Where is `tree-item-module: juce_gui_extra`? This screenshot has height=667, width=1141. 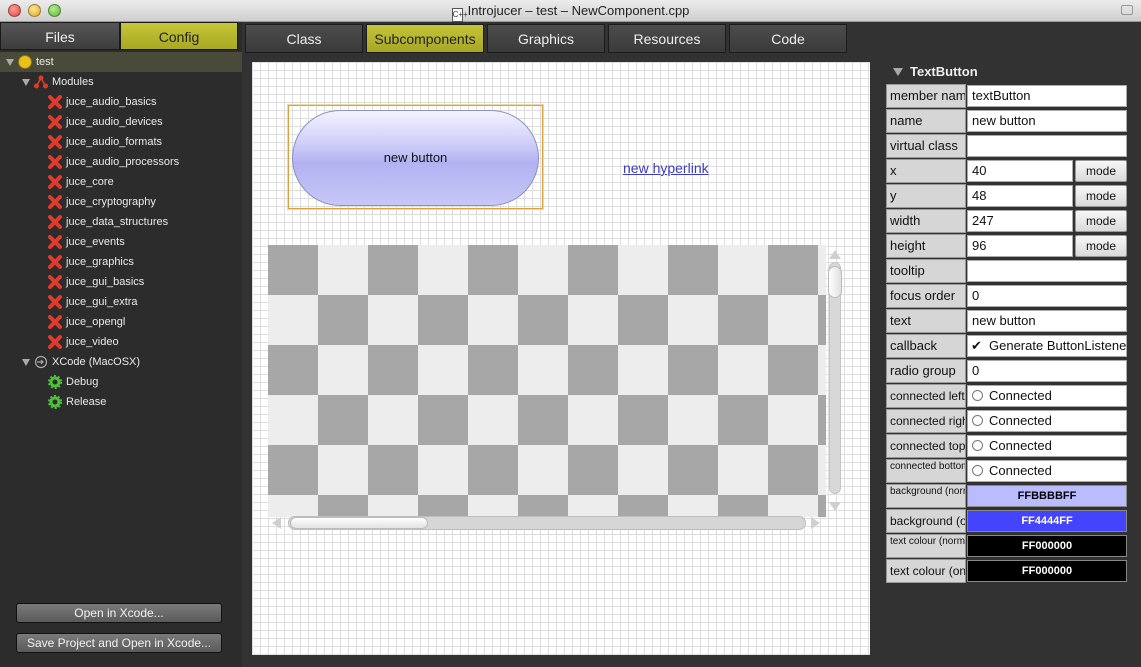
tree-item-module: juce_gui_extra is located at coordinates (121, 302).